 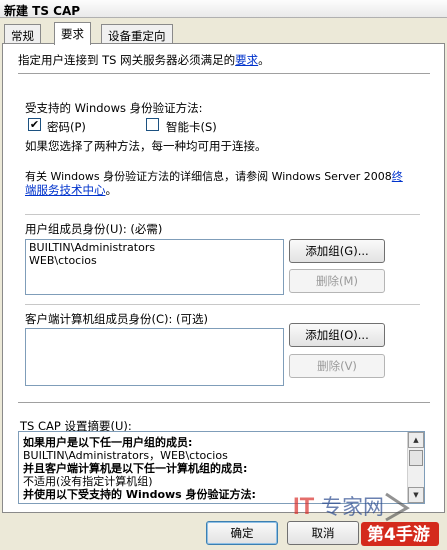 I want to click on client-groups-listbox, so click(x=154, y=357).